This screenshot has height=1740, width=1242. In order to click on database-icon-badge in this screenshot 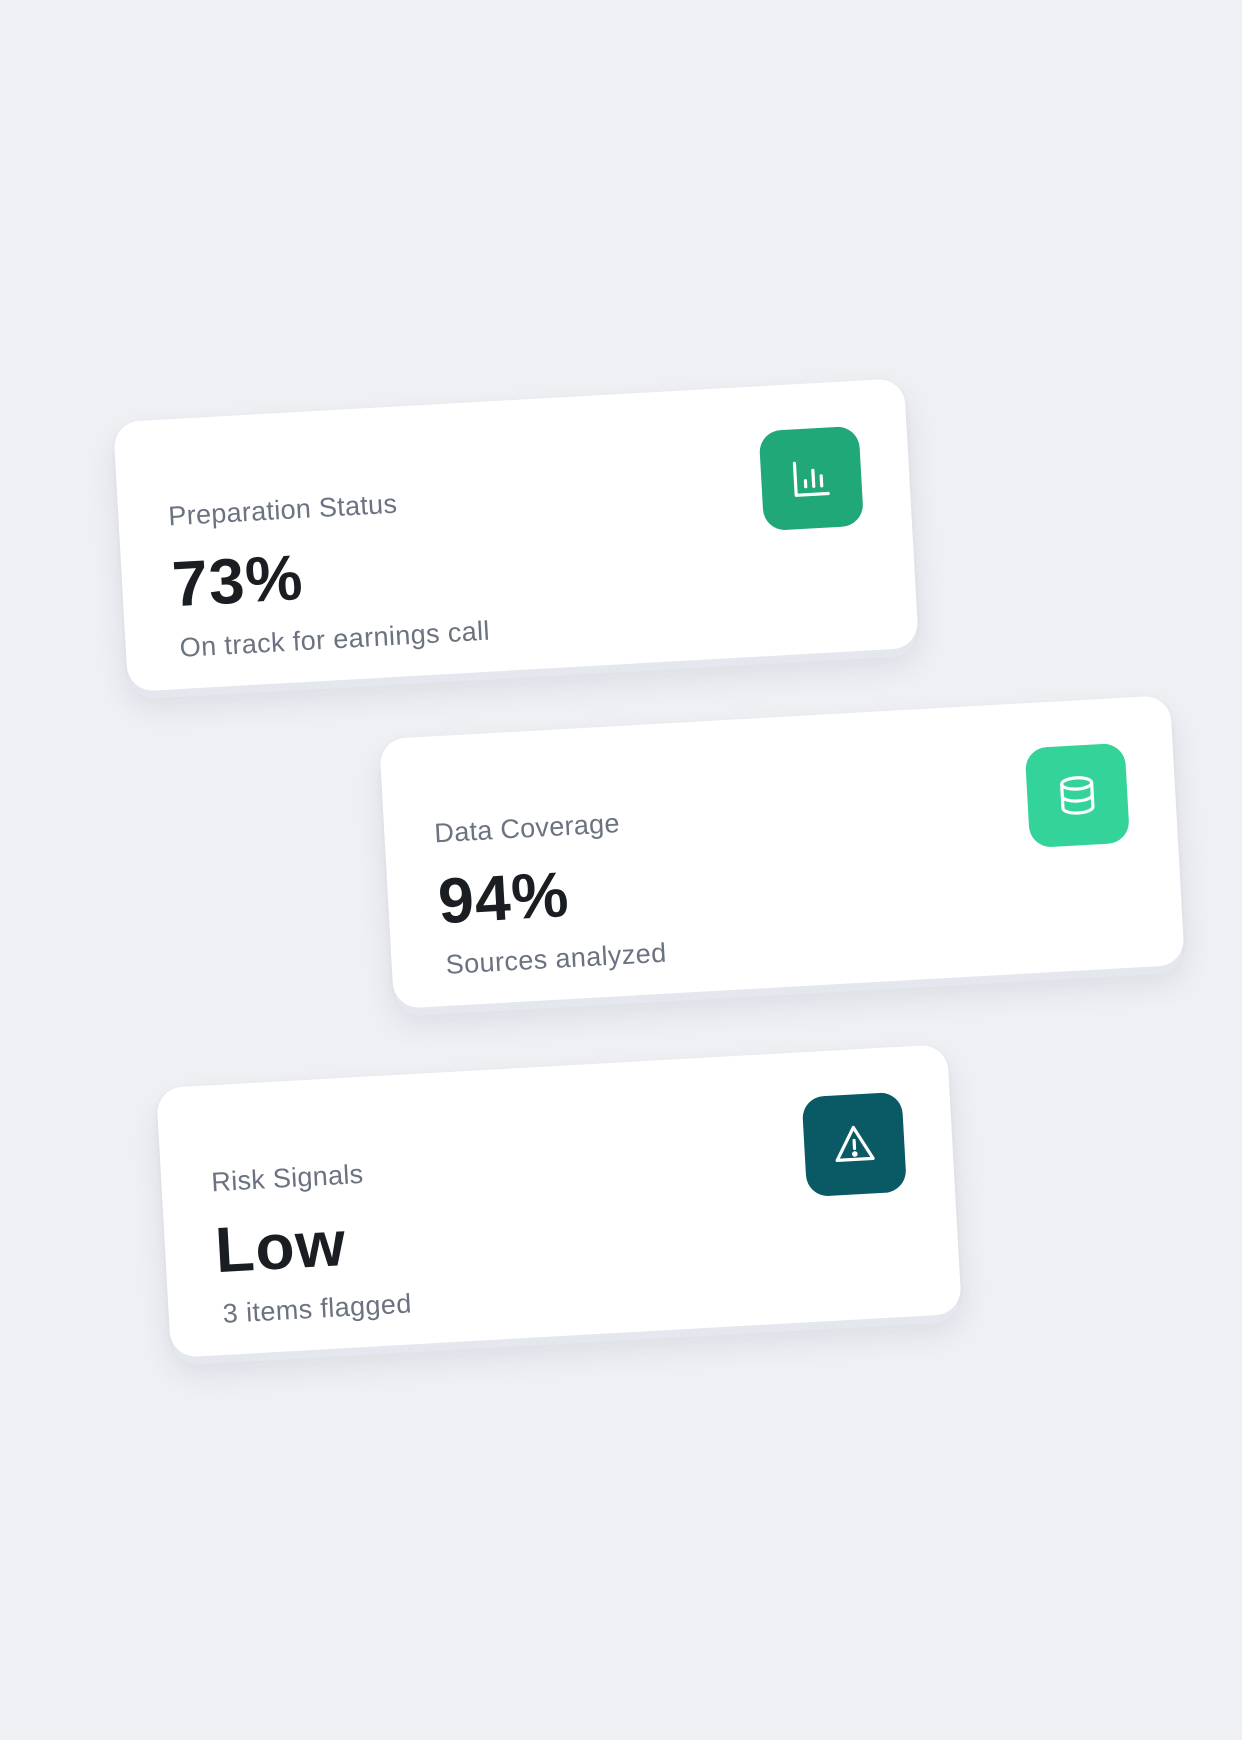, I will do `click(1077, 795)`.